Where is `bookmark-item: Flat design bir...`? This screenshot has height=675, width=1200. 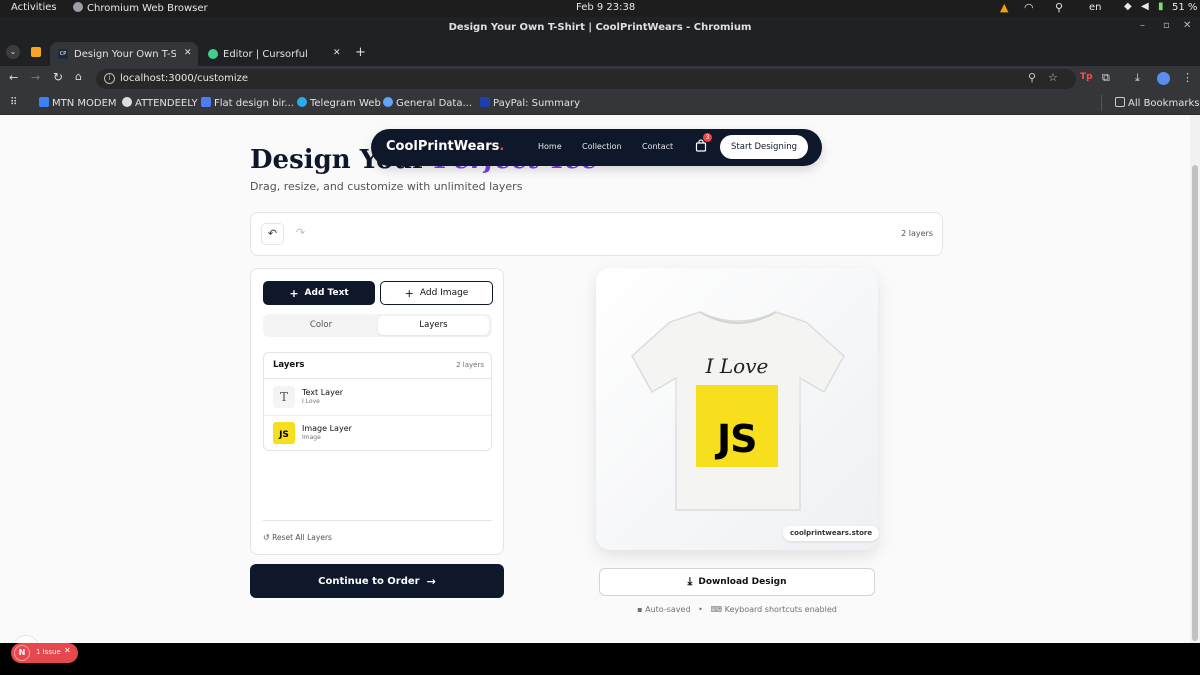 bookmark-item: Flat design bir... is located at coordinates (247, 103).